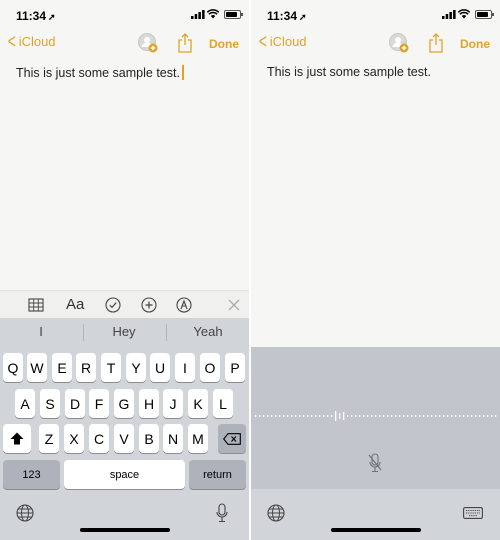 This screenshot has height=540, width=500. Describe the element at coordinates (50, 403) in the screenshot. I see `key-s: S` at that location.